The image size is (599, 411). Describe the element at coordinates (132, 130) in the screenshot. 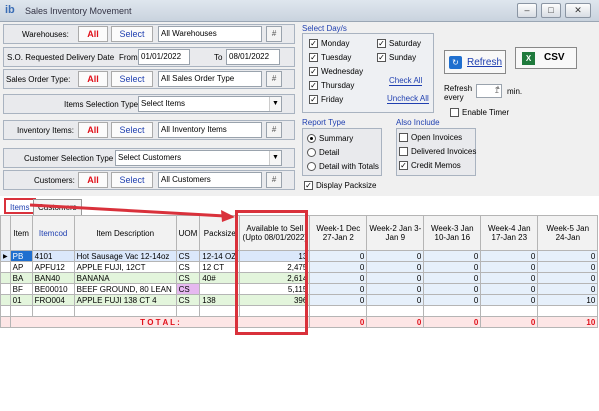

I see `inventory-select-button: Select` at that location.